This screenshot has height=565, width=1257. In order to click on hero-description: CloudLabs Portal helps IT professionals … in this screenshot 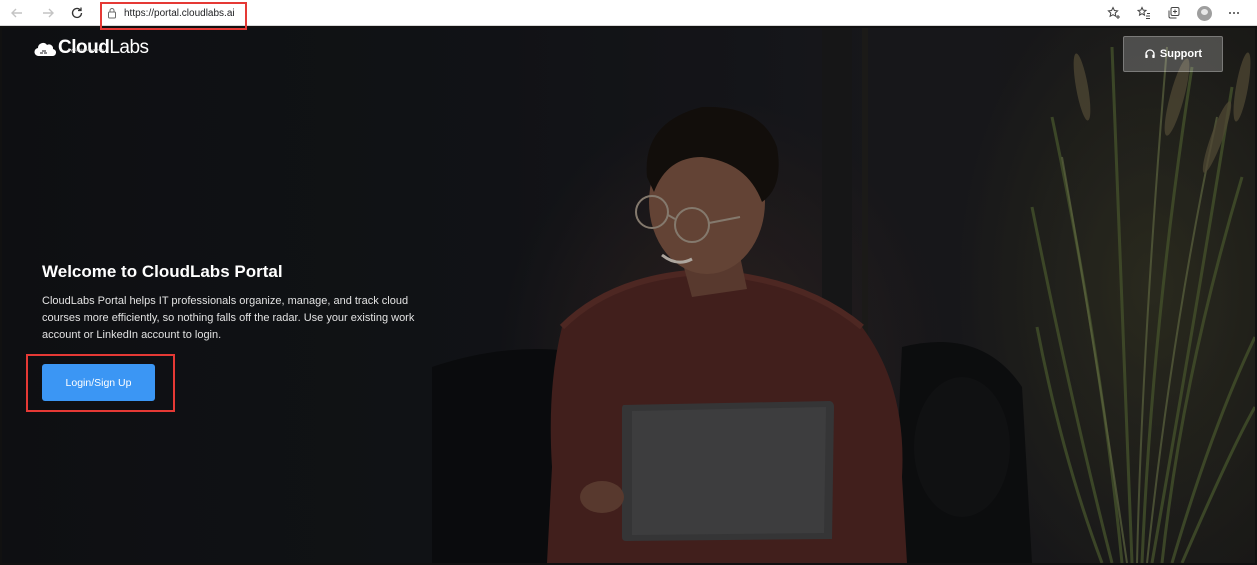, I will do `click(228, 318)`.